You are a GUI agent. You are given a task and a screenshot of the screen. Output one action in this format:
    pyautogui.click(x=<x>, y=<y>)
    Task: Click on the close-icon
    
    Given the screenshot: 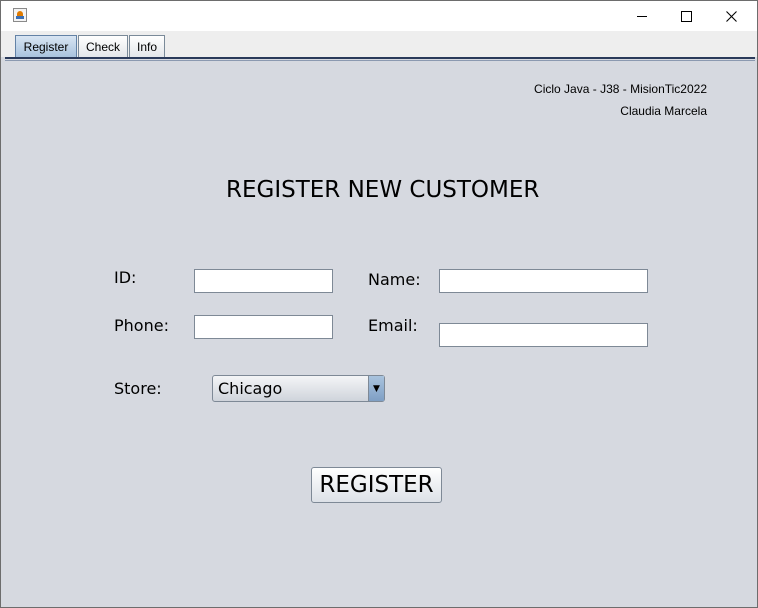 What is the action you would take?
    pyautogui.click(x=731, y=16)
    